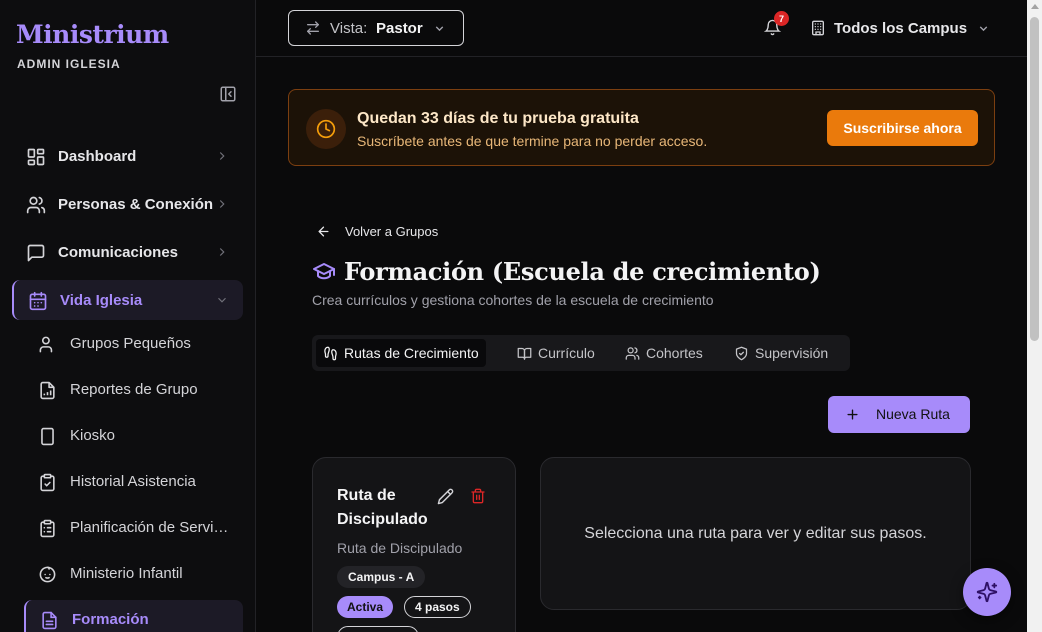  What do you see at coordinates (136, 204) in the screenshot?
I see `sidebar-item-label: Personas & Conexión` at bounding box center [136, 204].